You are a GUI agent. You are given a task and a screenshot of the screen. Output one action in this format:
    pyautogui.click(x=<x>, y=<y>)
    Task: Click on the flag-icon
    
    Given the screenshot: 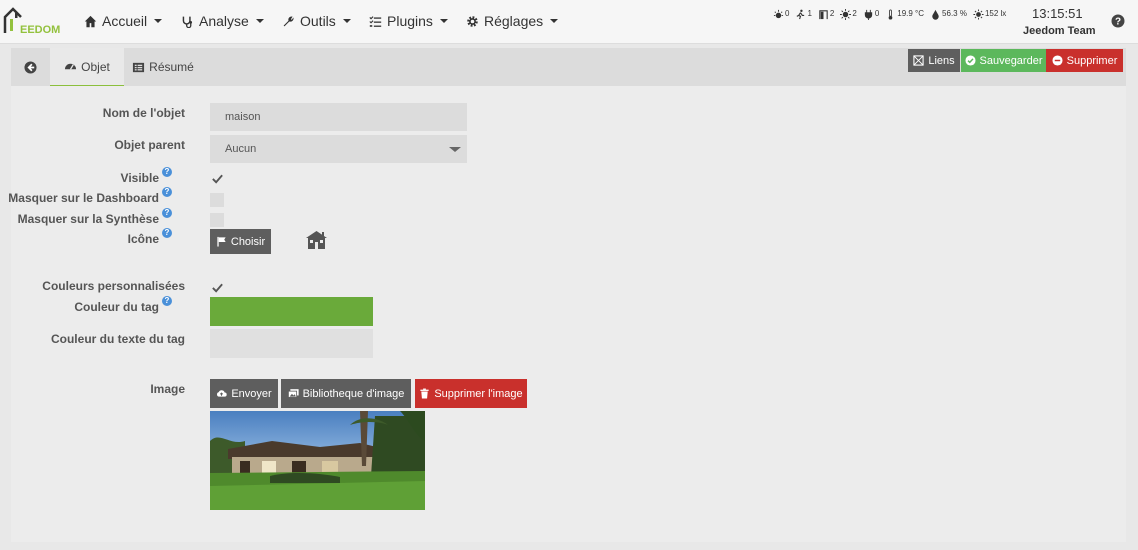 What is the action you would take?
    pyautogui.click(x=221, y=241)
    